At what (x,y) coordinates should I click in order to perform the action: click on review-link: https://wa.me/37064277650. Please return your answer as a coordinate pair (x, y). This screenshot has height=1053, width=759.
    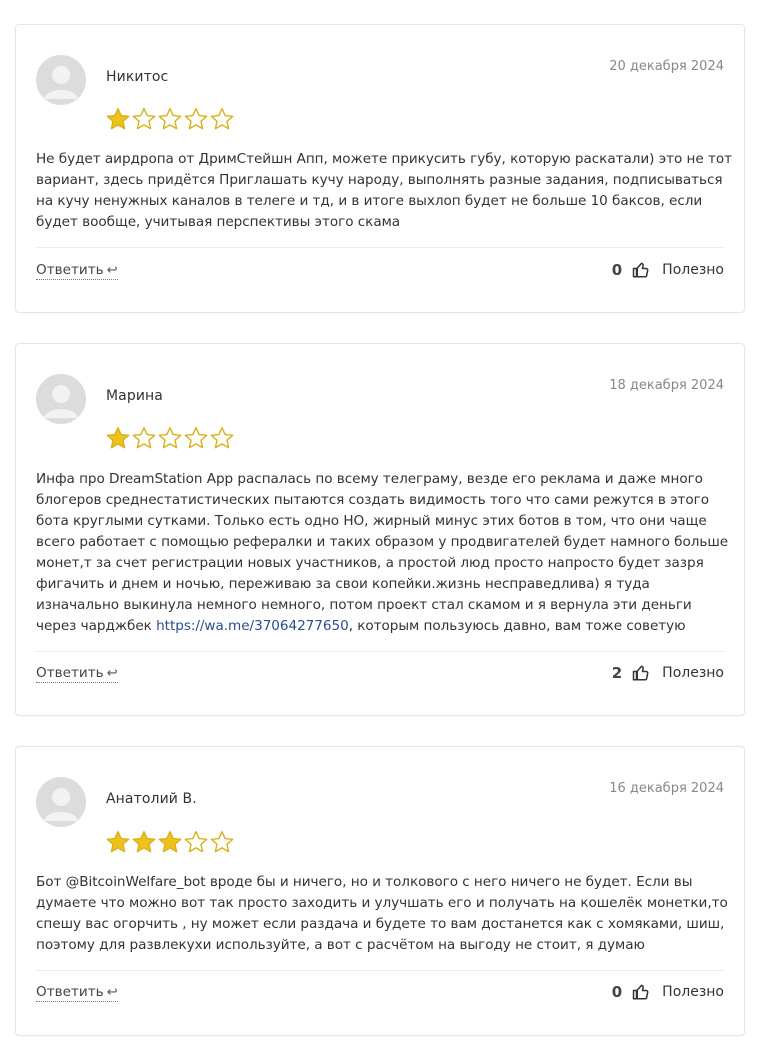
    Looking at the image, I should click on (252, 626).